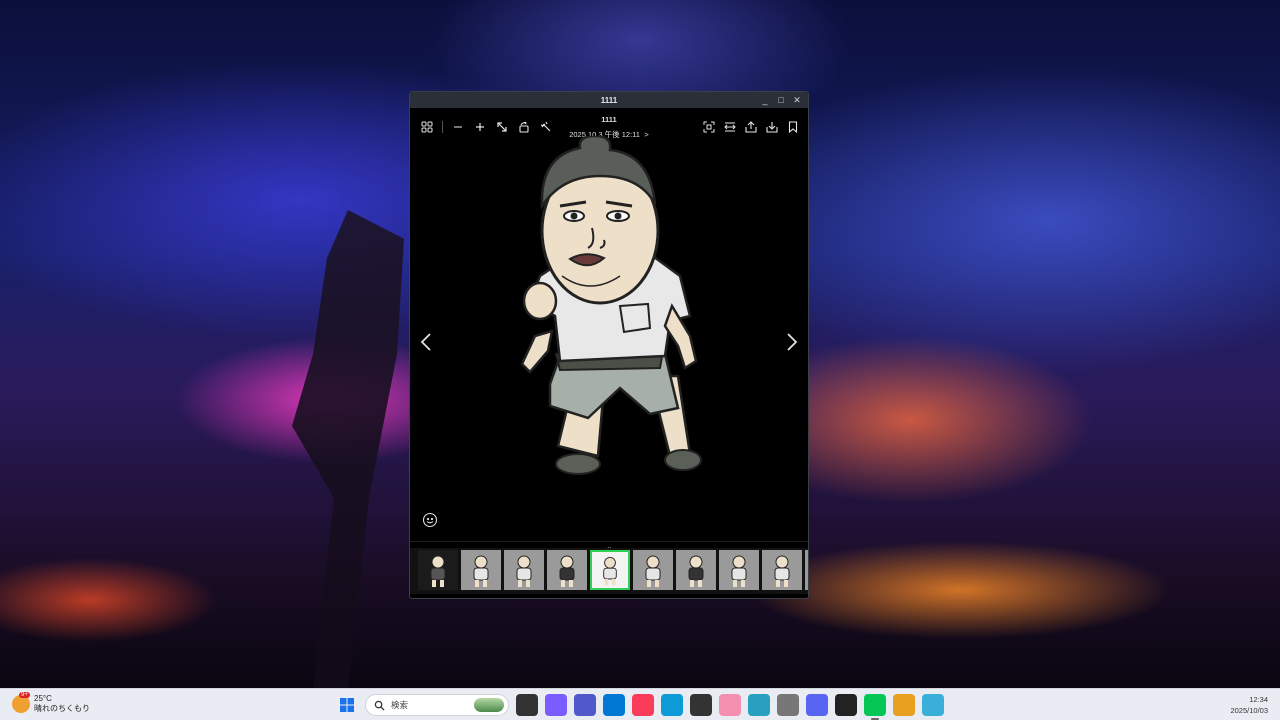 The height and width of the screenshot is (720, 1280). Describe the element at coordinates (347, 705) in the screenshot. I see `start-button` at that location.